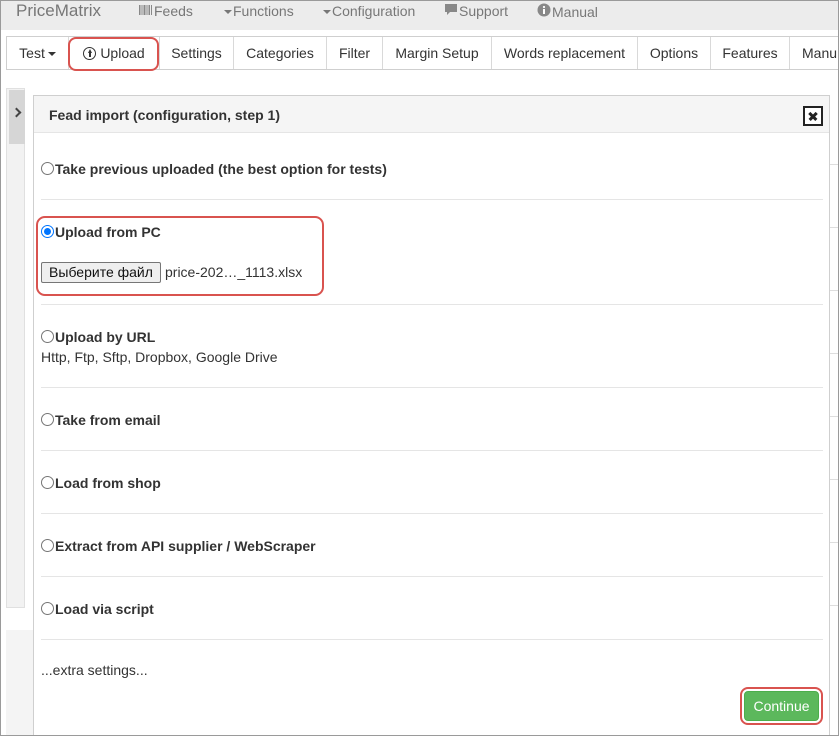  What do you see at coordinates (146, 11) in the screenshot?
I see `barcode-icon` at bounding box center [146, 11].